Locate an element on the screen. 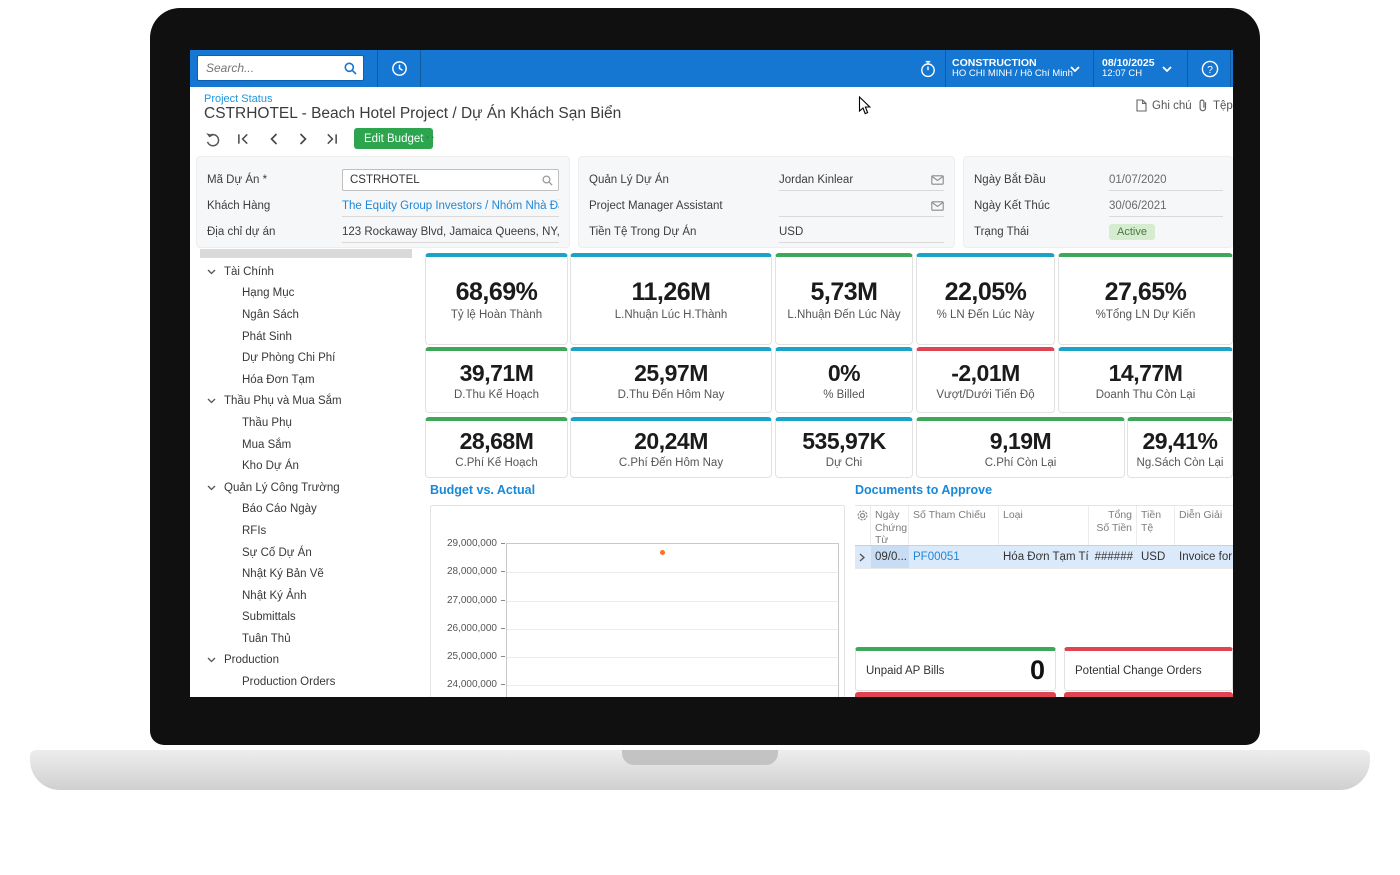 This screenshot has height=875, width=1400. sidebar-item: Nhật Ký Bản Vẽ is located at coordinates (305, 574).